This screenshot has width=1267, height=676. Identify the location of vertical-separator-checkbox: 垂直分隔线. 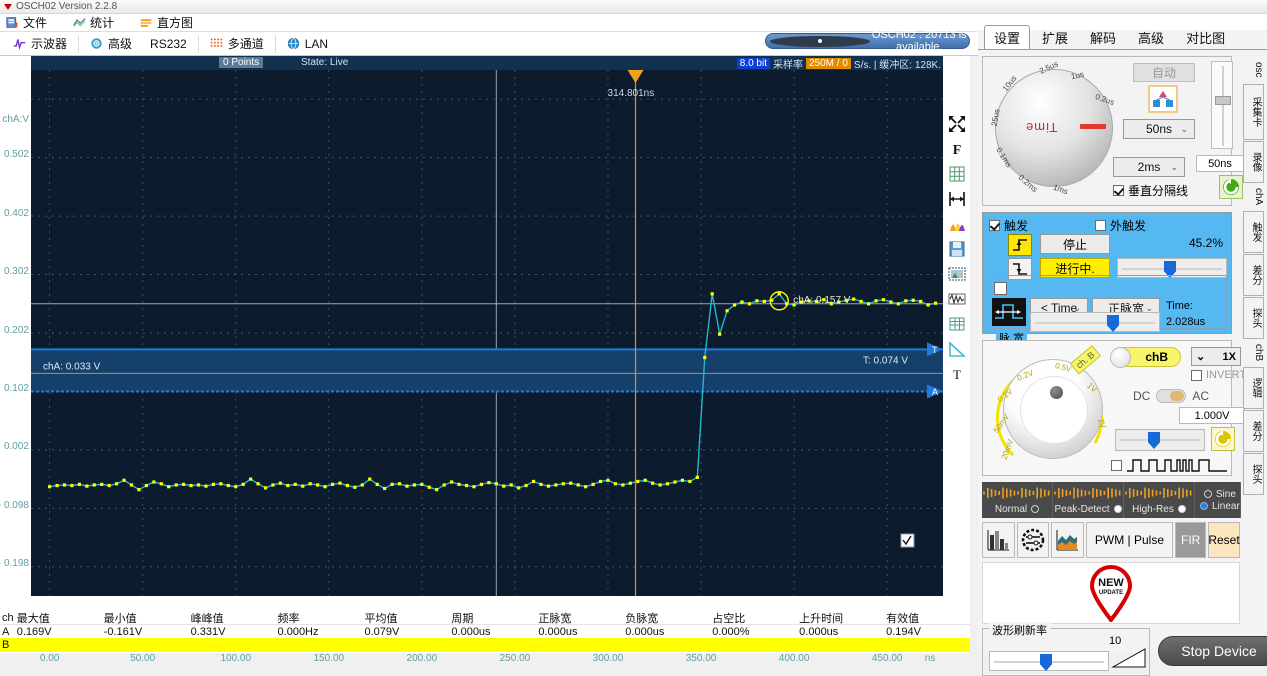
(1150, 190).